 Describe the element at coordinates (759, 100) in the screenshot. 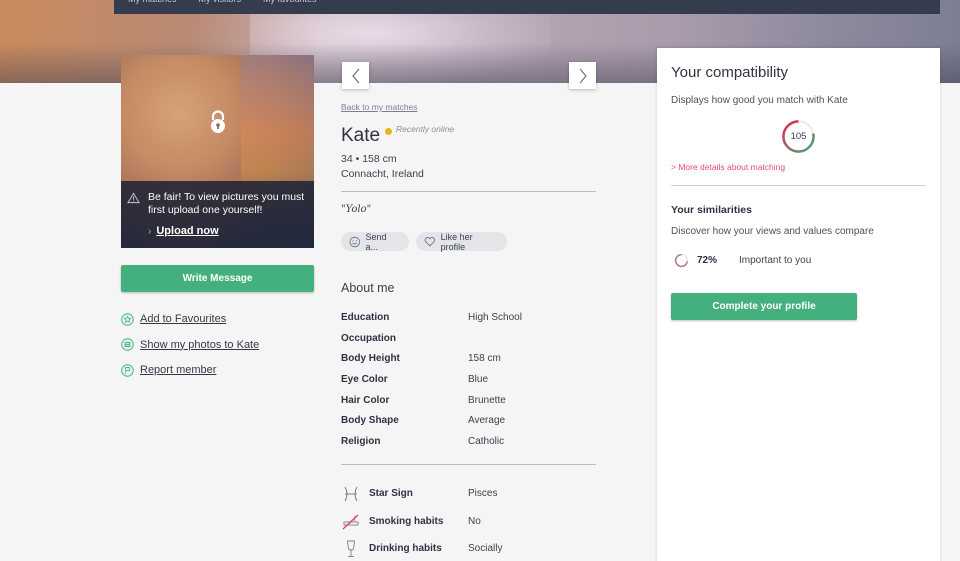

I see `compatibility-description: Displays how good you match with Kate` at that location.